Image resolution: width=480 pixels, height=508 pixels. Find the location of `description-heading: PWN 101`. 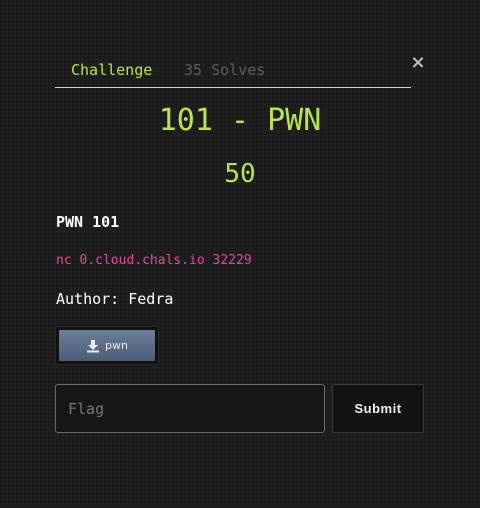

description-heading: PWN 101 is located at coordinates (88, 222).